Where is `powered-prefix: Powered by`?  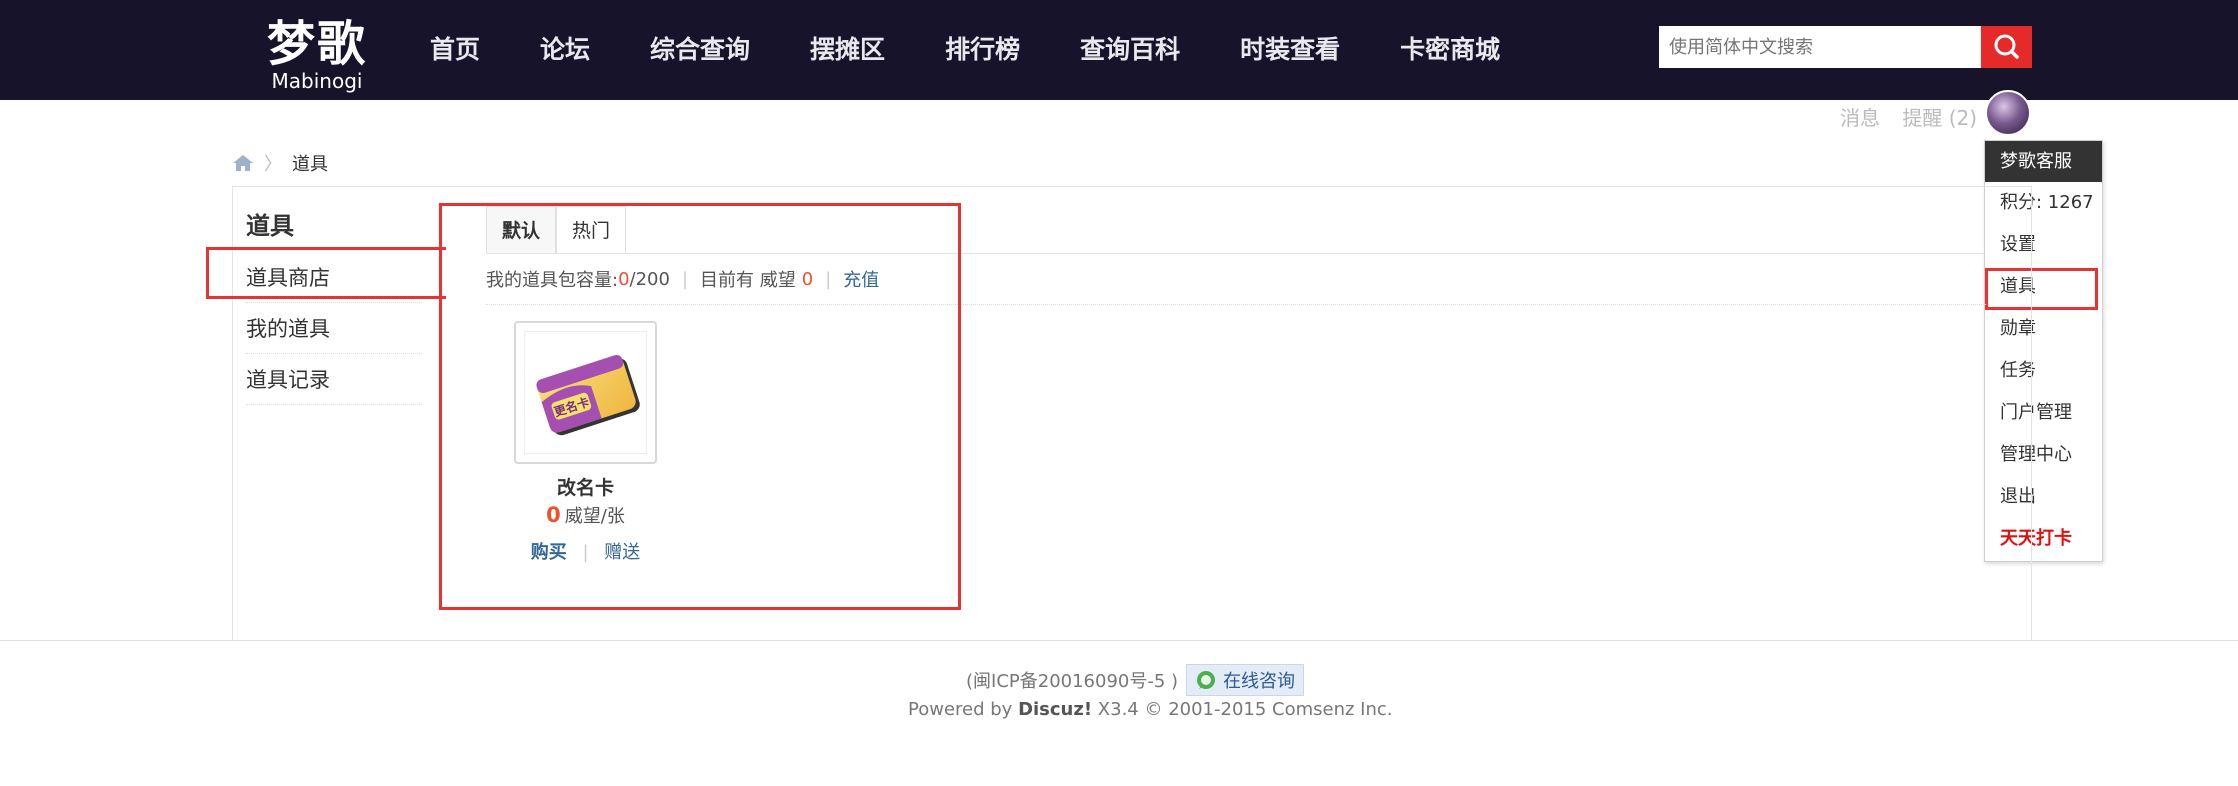
powered-prefix: Powered by is located at coordinates (960, 709).